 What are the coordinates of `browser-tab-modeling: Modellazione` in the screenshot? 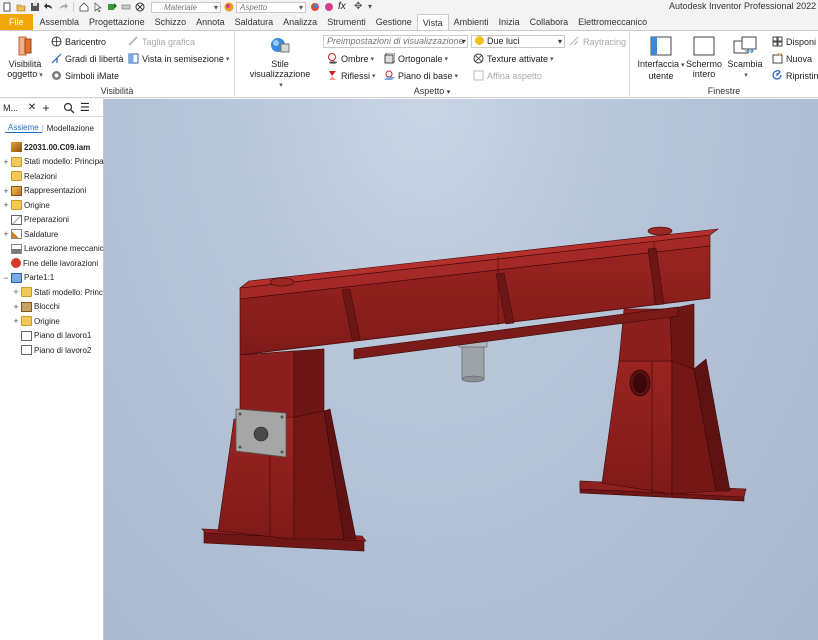 It's located at (70, 128).